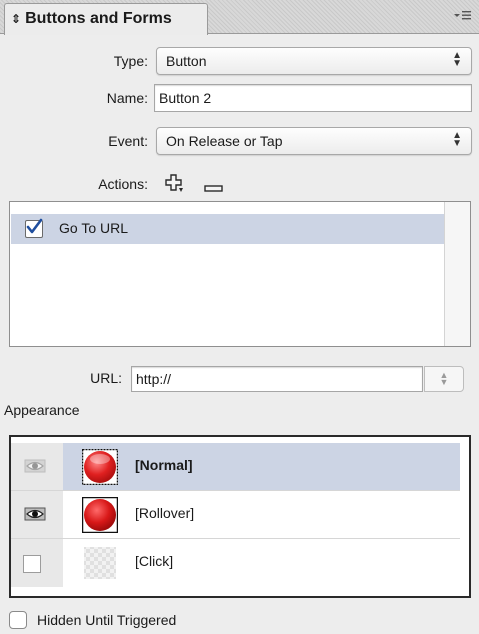 The image size is (479, 634). Describe the element at coordinates (314, 141) in the screenshot. I see `event-select: On Release or Tap ▲ ▼` at that location.